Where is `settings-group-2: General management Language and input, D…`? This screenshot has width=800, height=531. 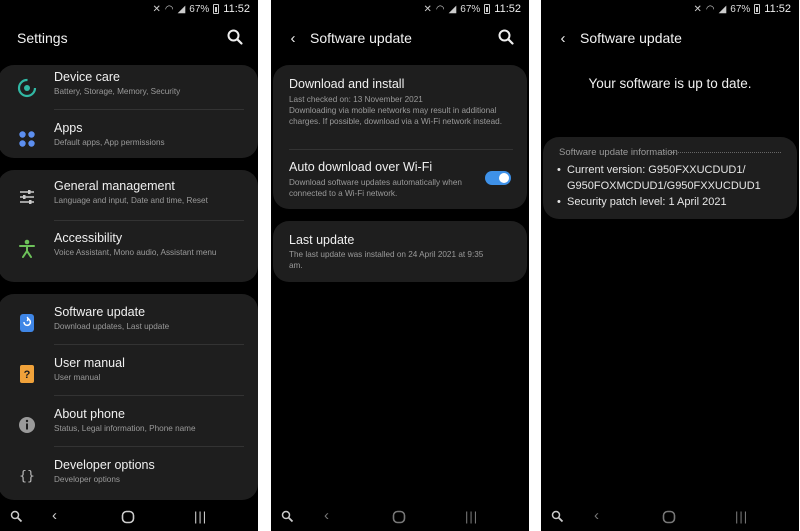 settings-group-2: General management Language and input, D… is located at coordinates (129, 226).